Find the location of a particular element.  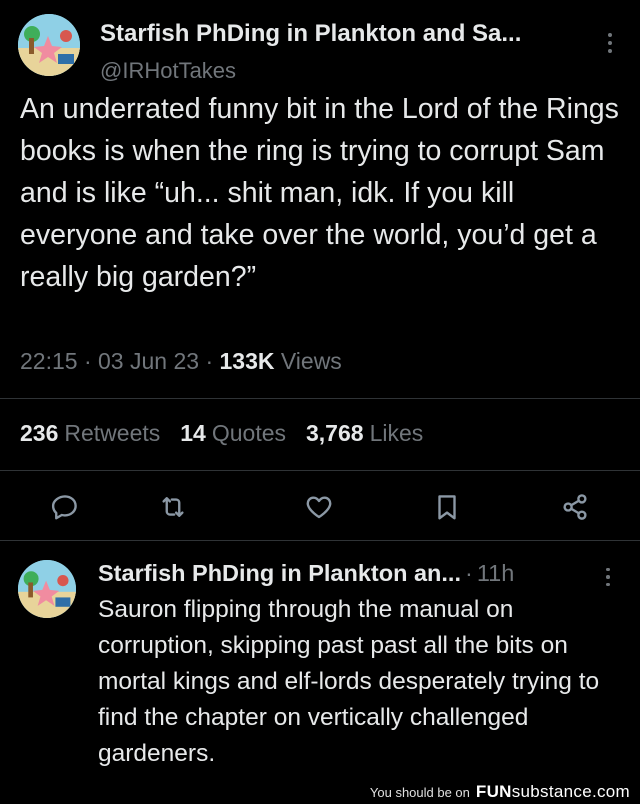

watermark-brand-substance: substance is located at coordinates (551, 791).